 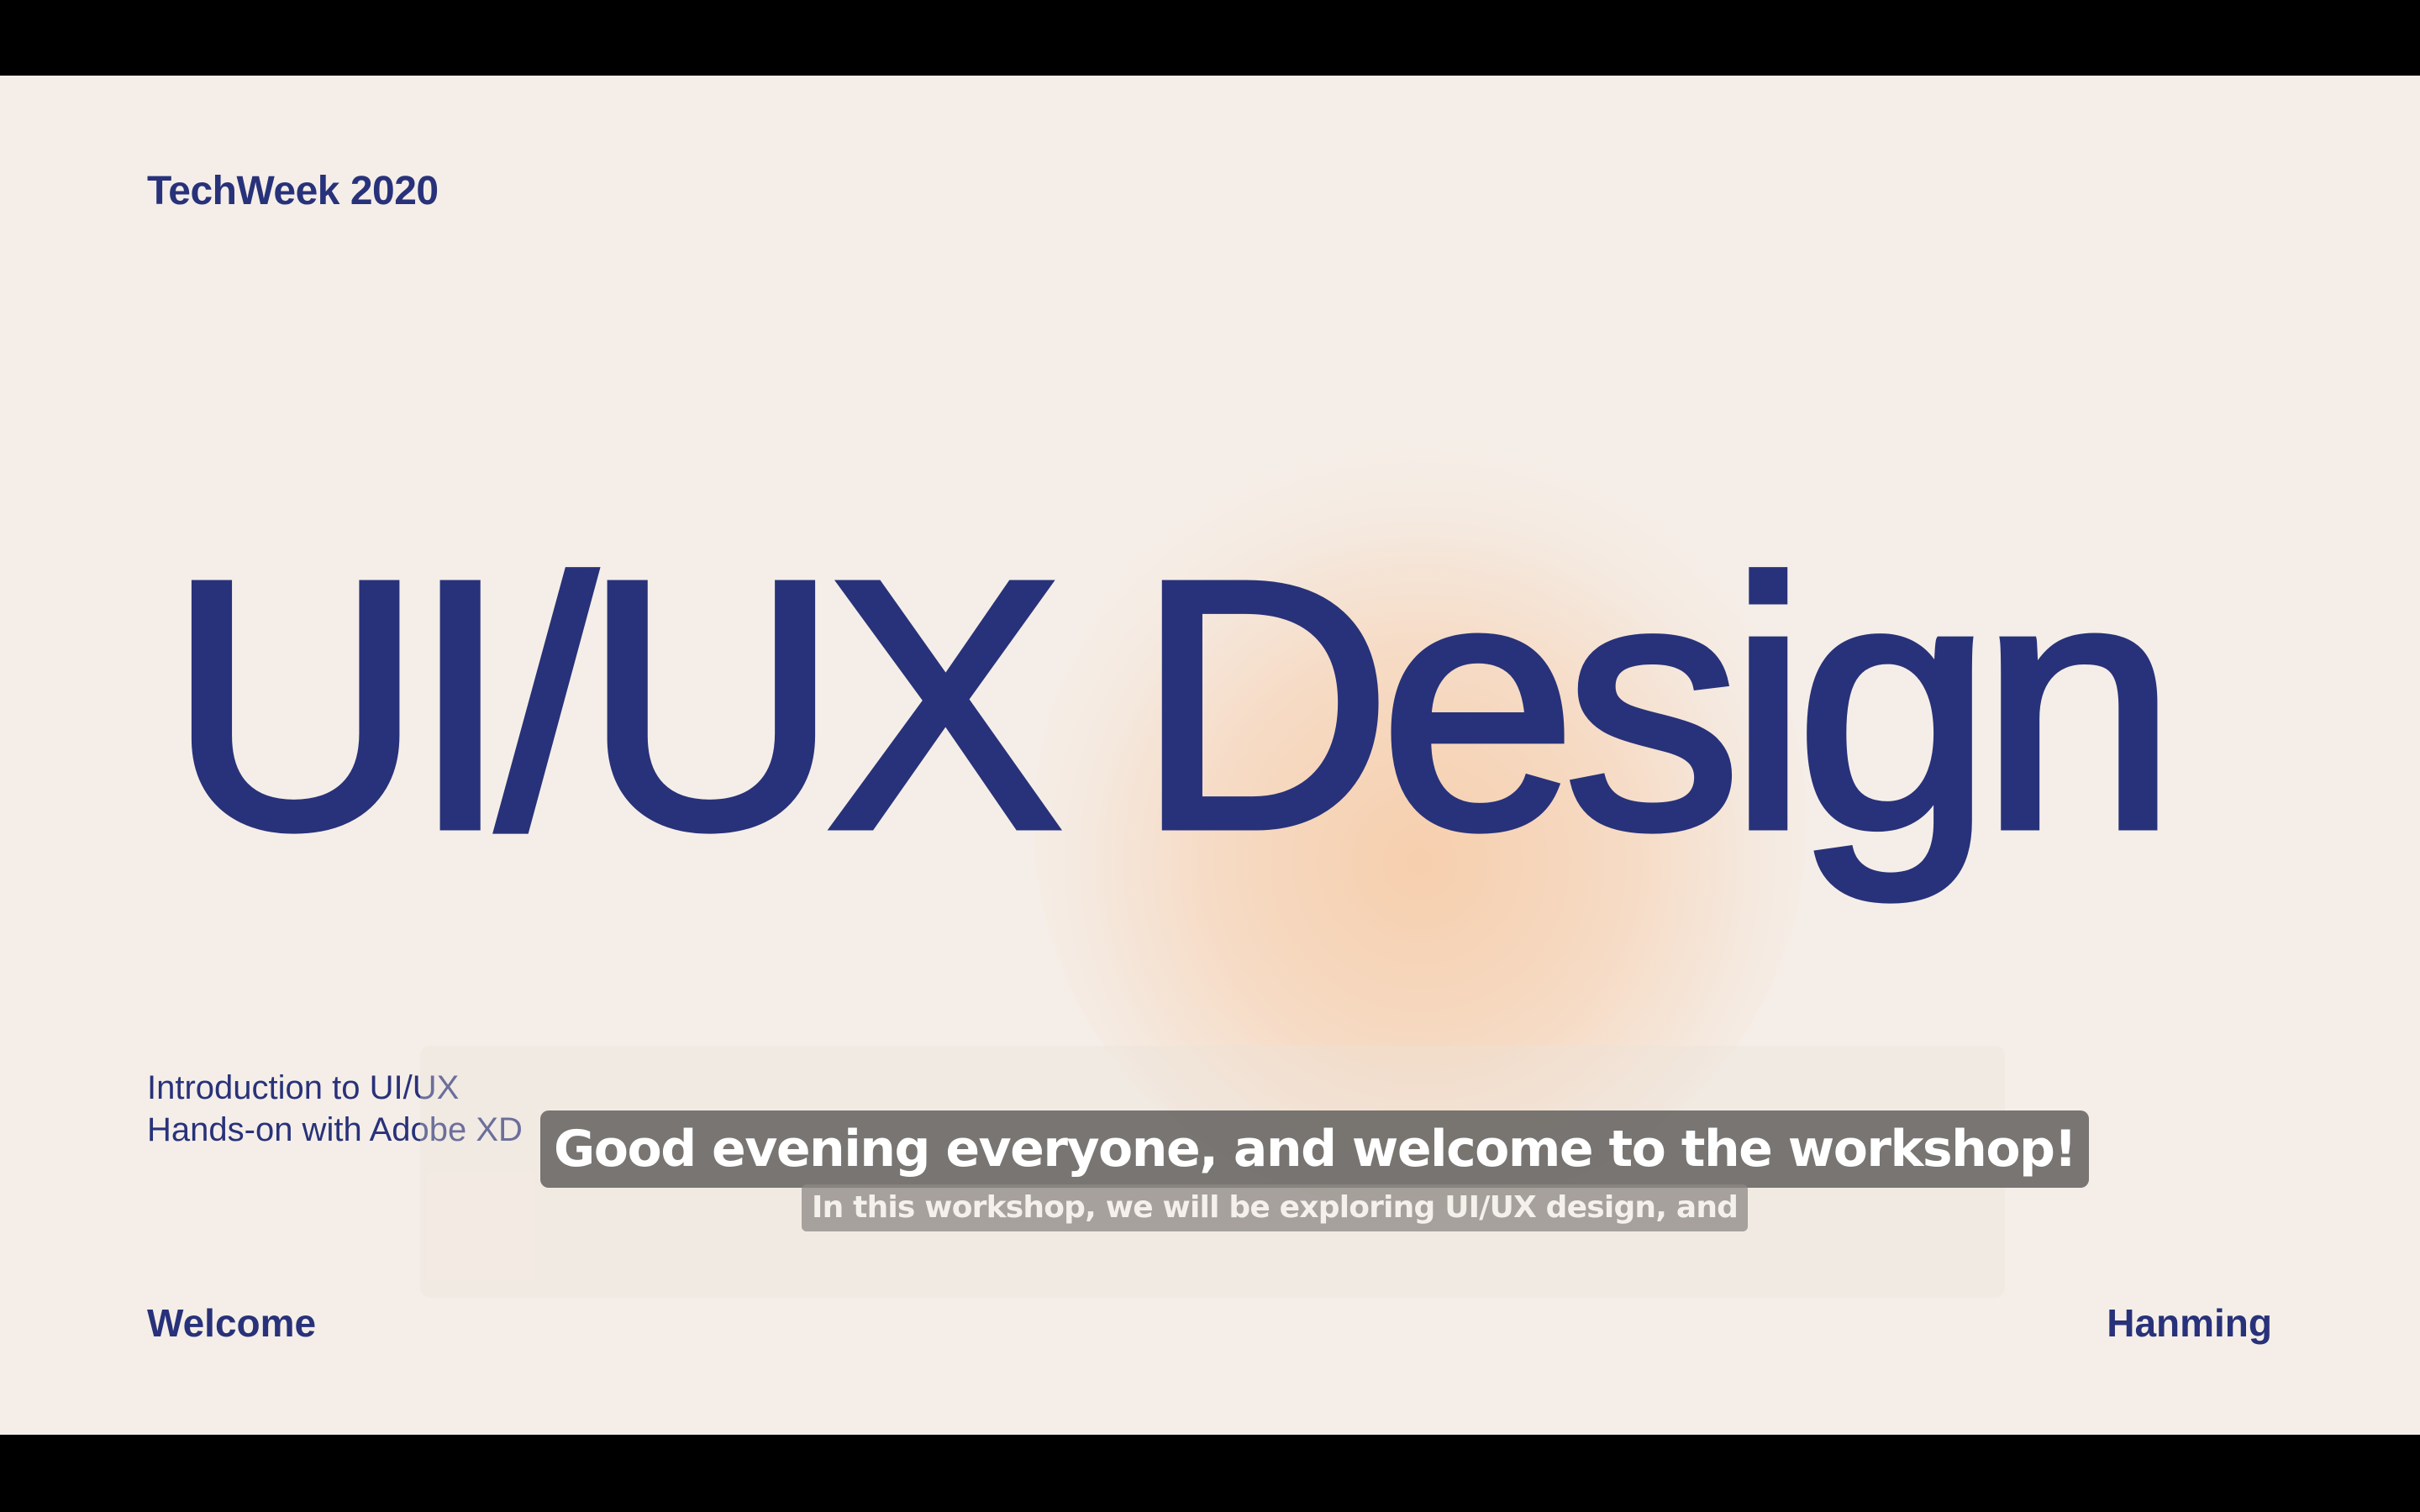 I want to click on slide-brand: TechWeek 2020, so click(x=293, y=191).